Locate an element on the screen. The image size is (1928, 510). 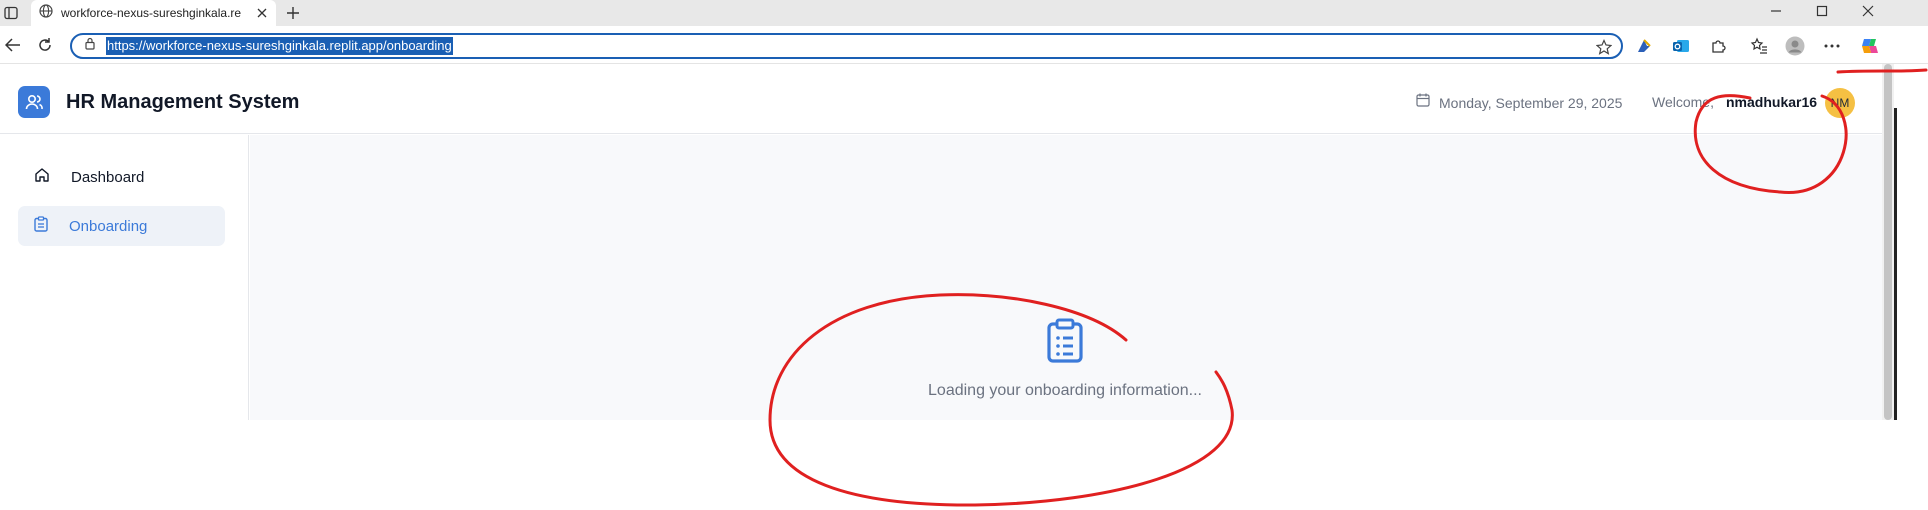
more-options-icon is located at coordinates (1832, 46).